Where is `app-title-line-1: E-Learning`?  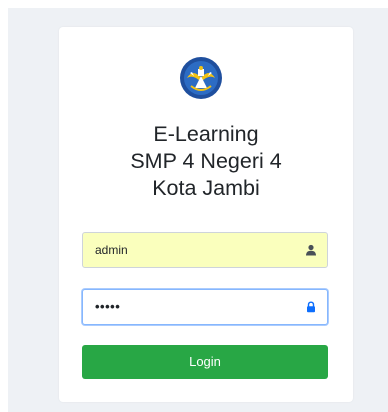 app-title-line-1: E-Learning is located at coordinates (206, 134).